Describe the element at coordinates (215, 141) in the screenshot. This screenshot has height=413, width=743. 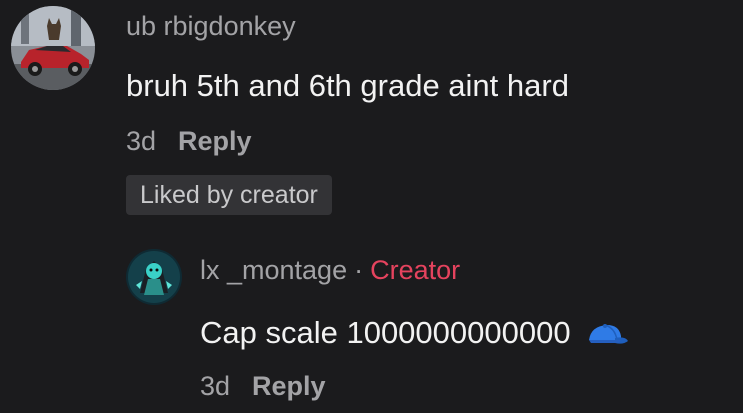
I see `reply-button: Reply` at that location.